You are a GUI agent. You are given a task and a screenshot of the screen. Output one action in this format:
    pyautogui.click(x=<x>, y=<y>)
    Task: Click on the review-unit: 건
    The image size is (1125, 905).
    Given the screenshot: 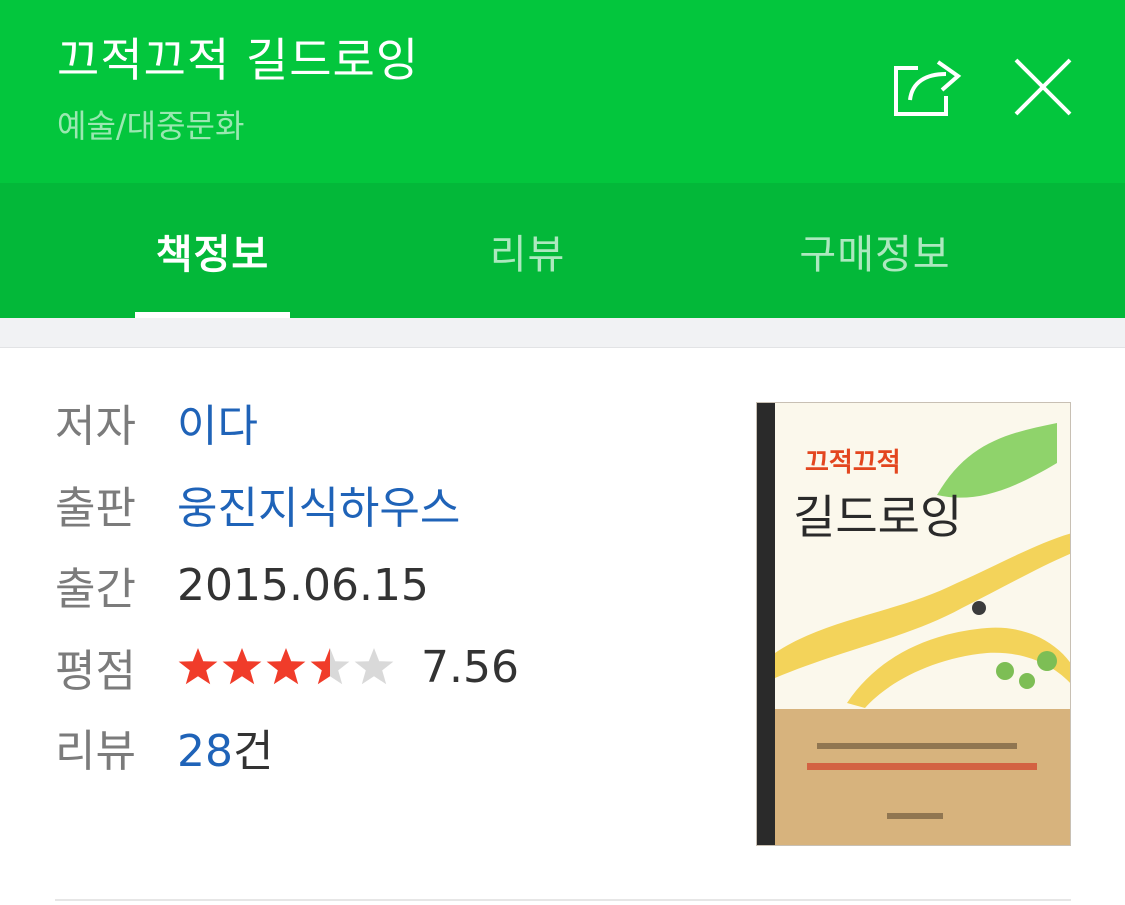 What is the action you would take?
    pyautogui.click(x=253, y=751)
    